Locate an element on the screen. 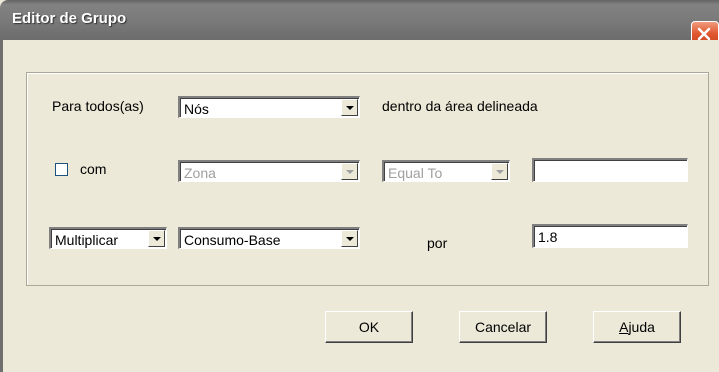  filter-relation-select: Equal To is located at coordinates (446, 171).